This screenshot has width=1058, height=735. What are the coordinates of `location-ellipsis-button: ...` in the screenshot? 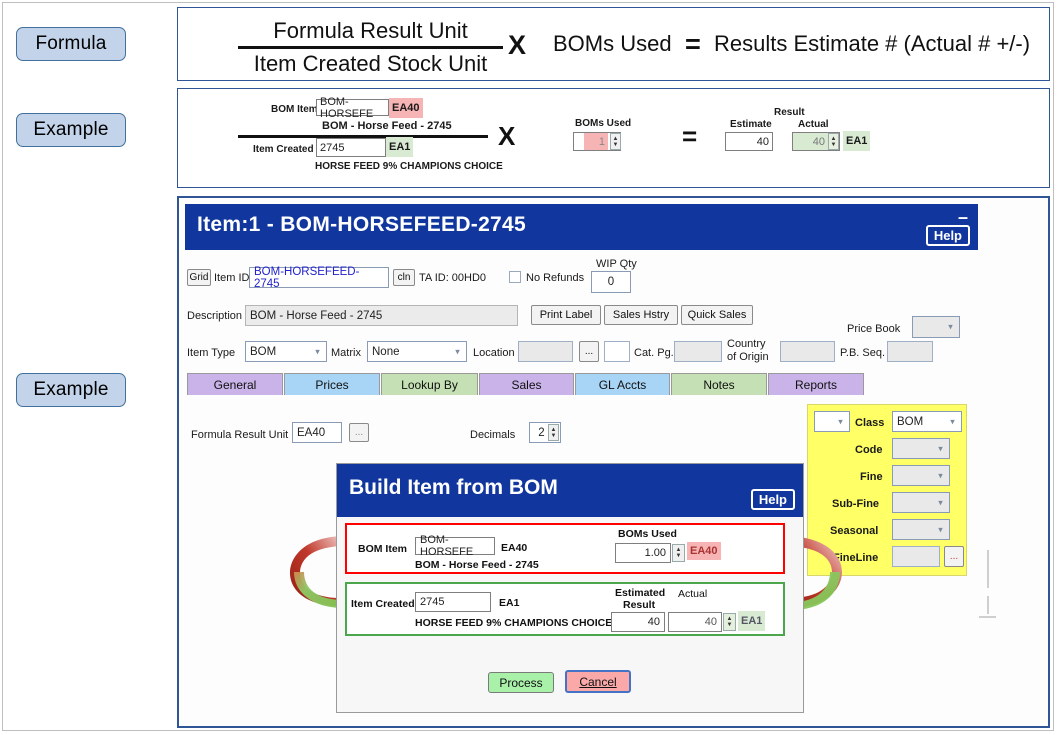 It's located at (589, 351).